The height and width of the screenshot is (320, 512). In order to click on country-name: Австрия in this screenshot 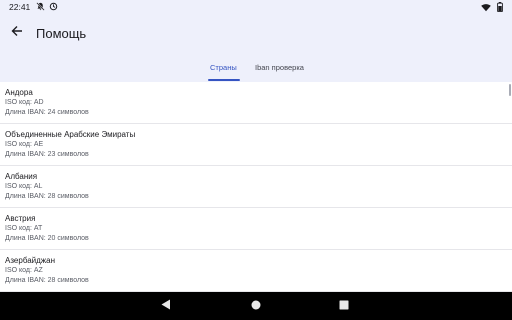, I will do `click(20, 218)`.